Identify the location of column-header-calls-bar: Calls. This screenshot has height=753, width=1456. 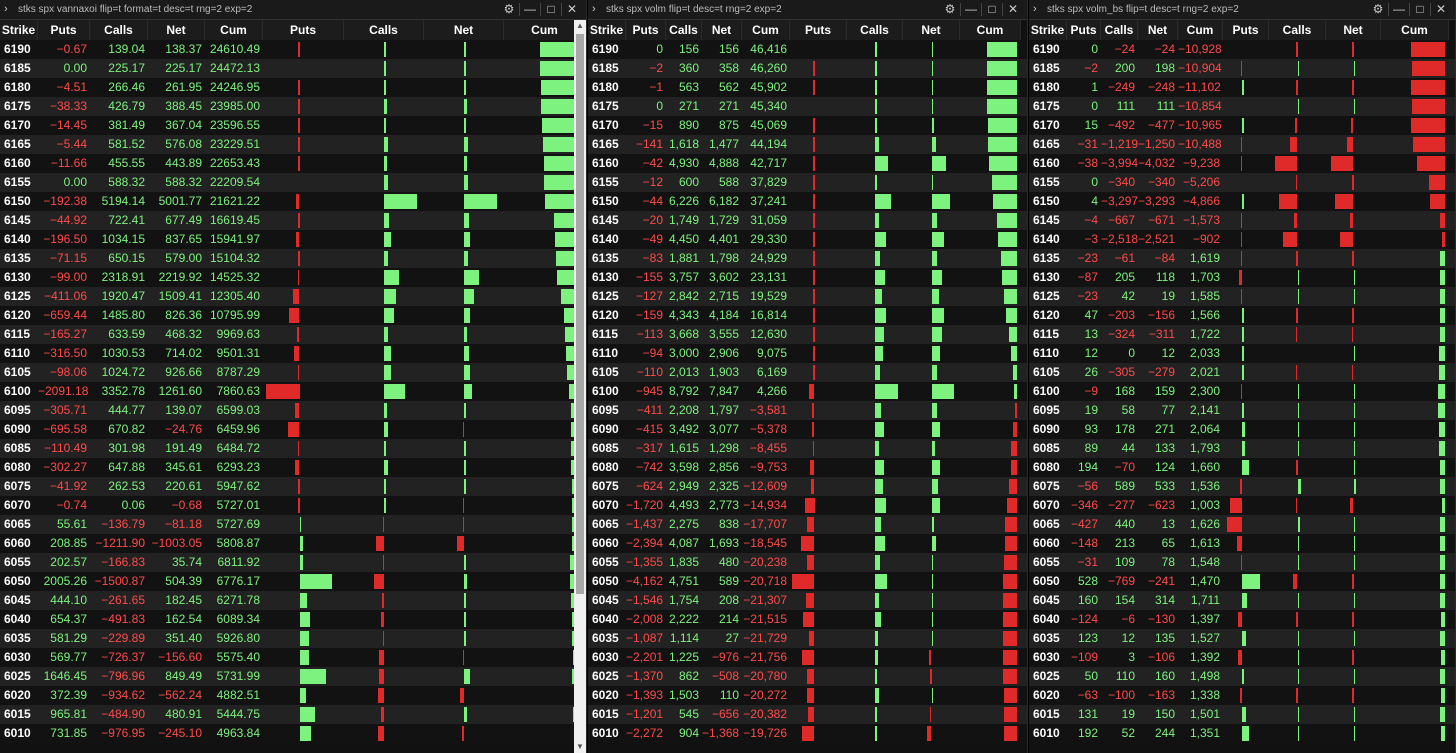
(875, 30).